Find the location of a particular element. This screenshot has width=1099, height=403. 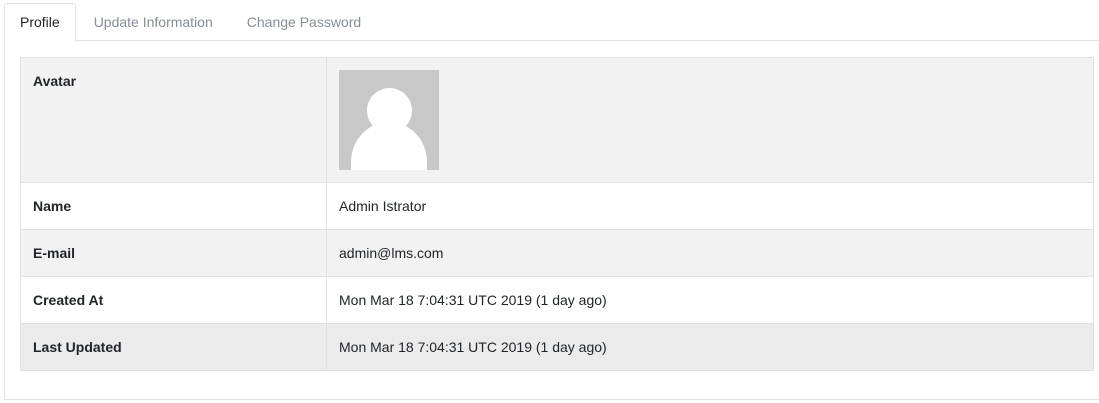

table-row-name: Name Admin Istrator is located at coordinates (557, 206).